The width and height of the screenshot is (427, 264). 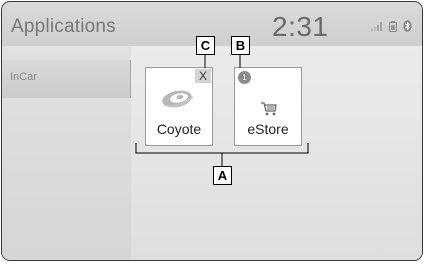 I want to click on callout-label-b: B, so click(x=240, y=45).